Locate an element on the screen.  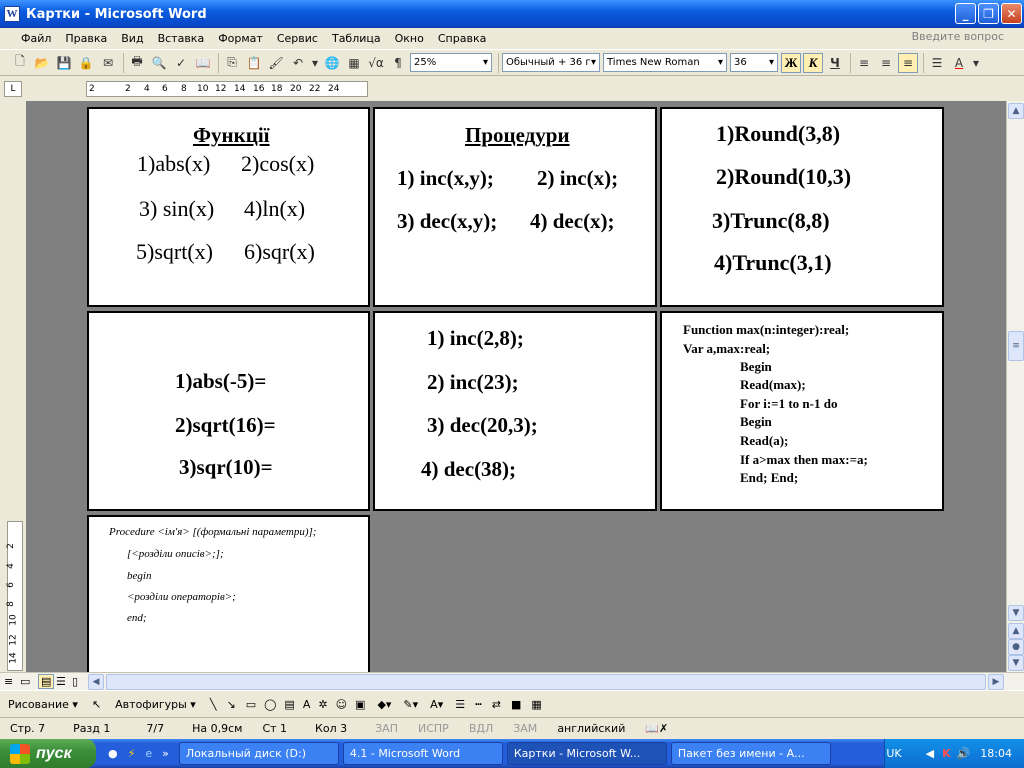
scroll-up-button: ▲ is located at coordinates (1016, 111).